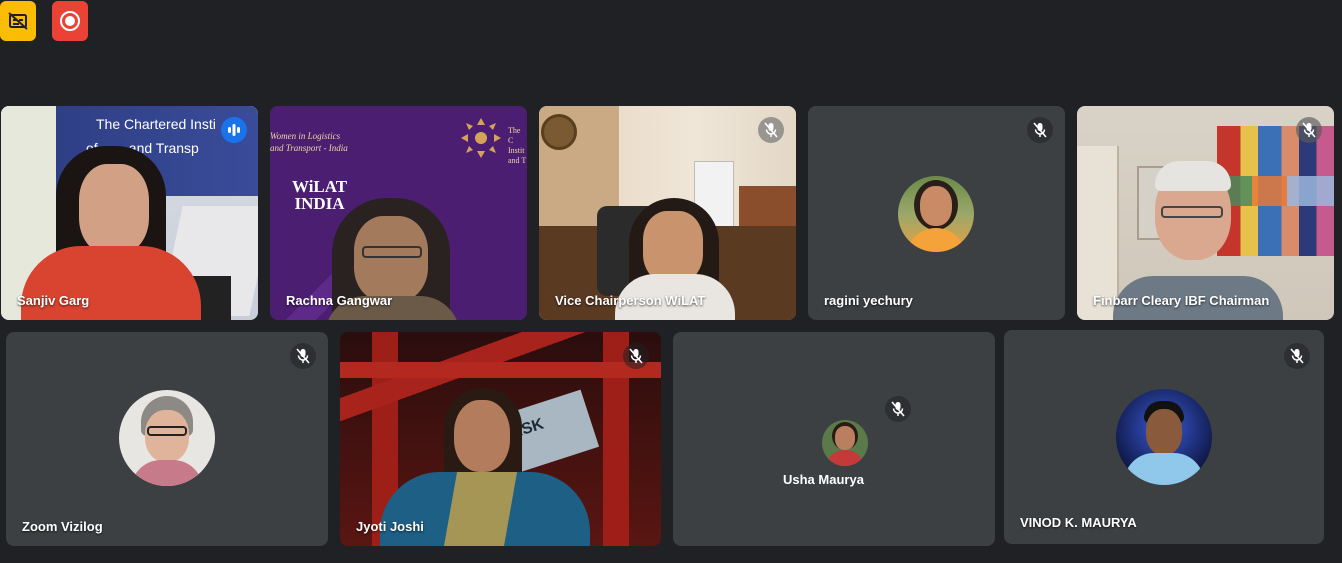 Image resolution: width=1342 pixels, height=563 pixels. I want to click on speaking-indicator, so click(234, 130).